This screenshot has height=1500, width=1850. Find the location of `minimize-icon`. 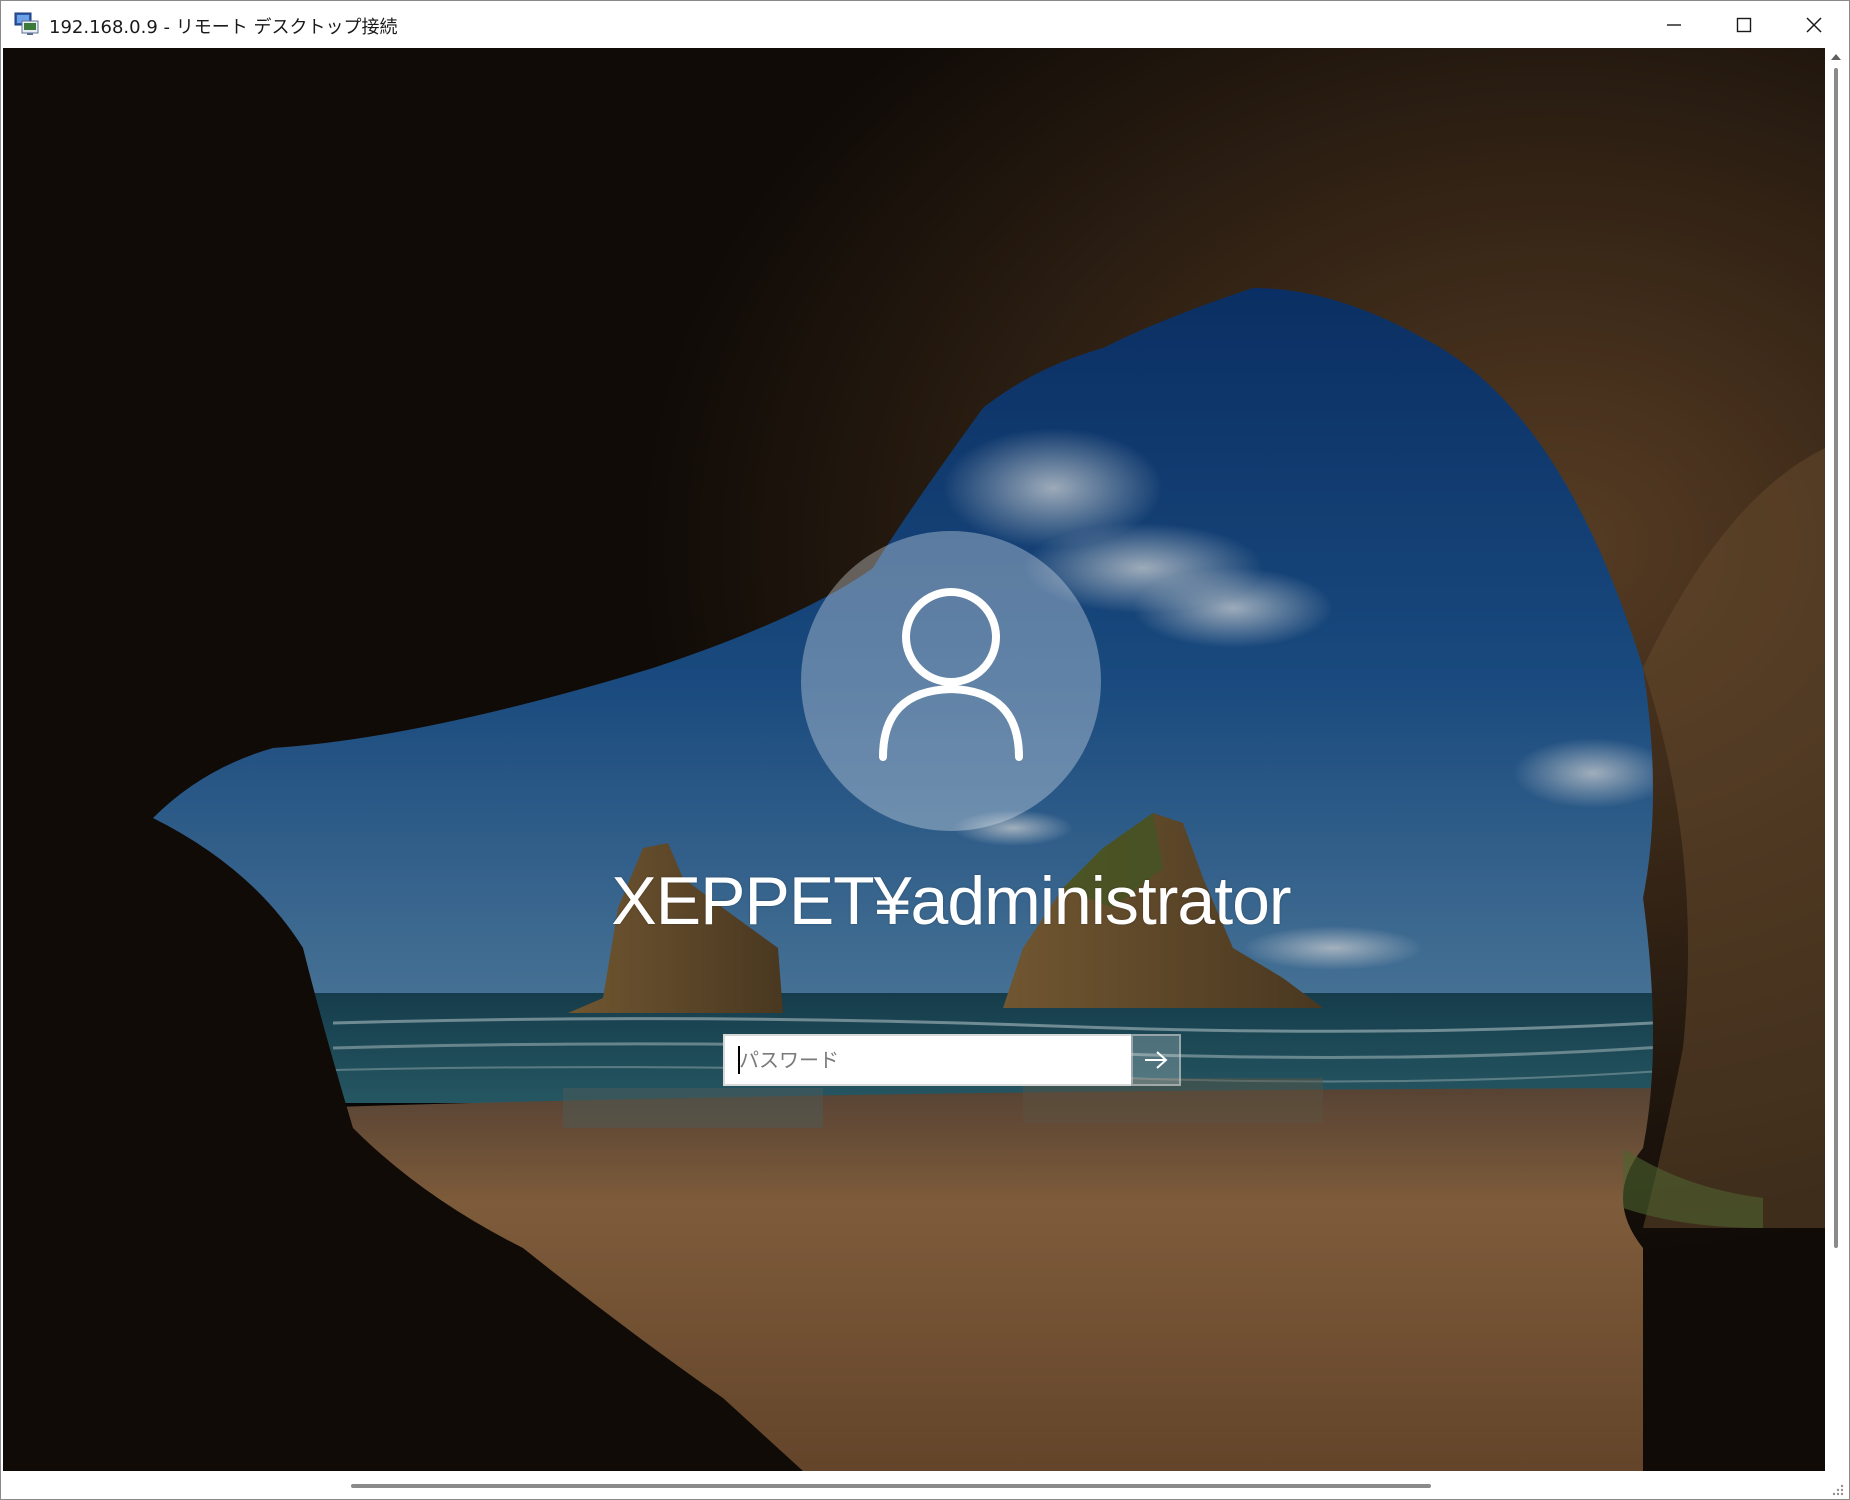

minimize-icon is located at coordinates (1674, 24).